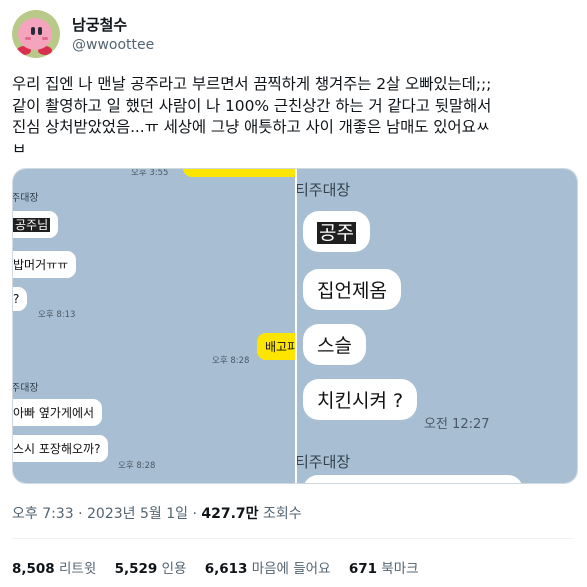  I want to click on chat-bubble: 밥머거ㅠㅠ, so click(45, 264).